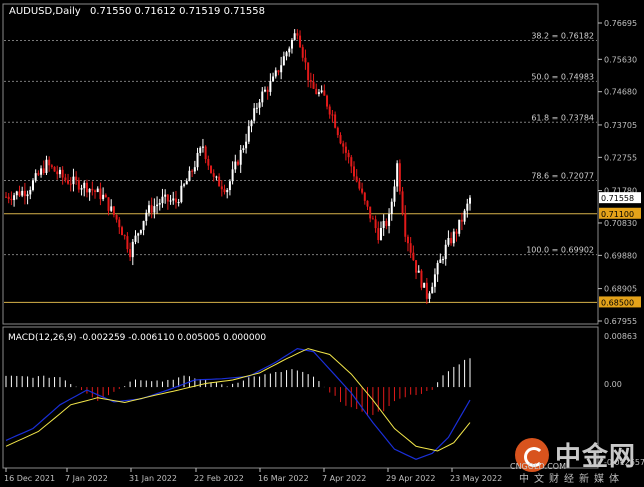 The image size is (644, 487). What do you see at coordinates (45, 11) in the screenshot?
I see `chart-symbol: AUDUSD,Daily` at bounding box center [45, 11].